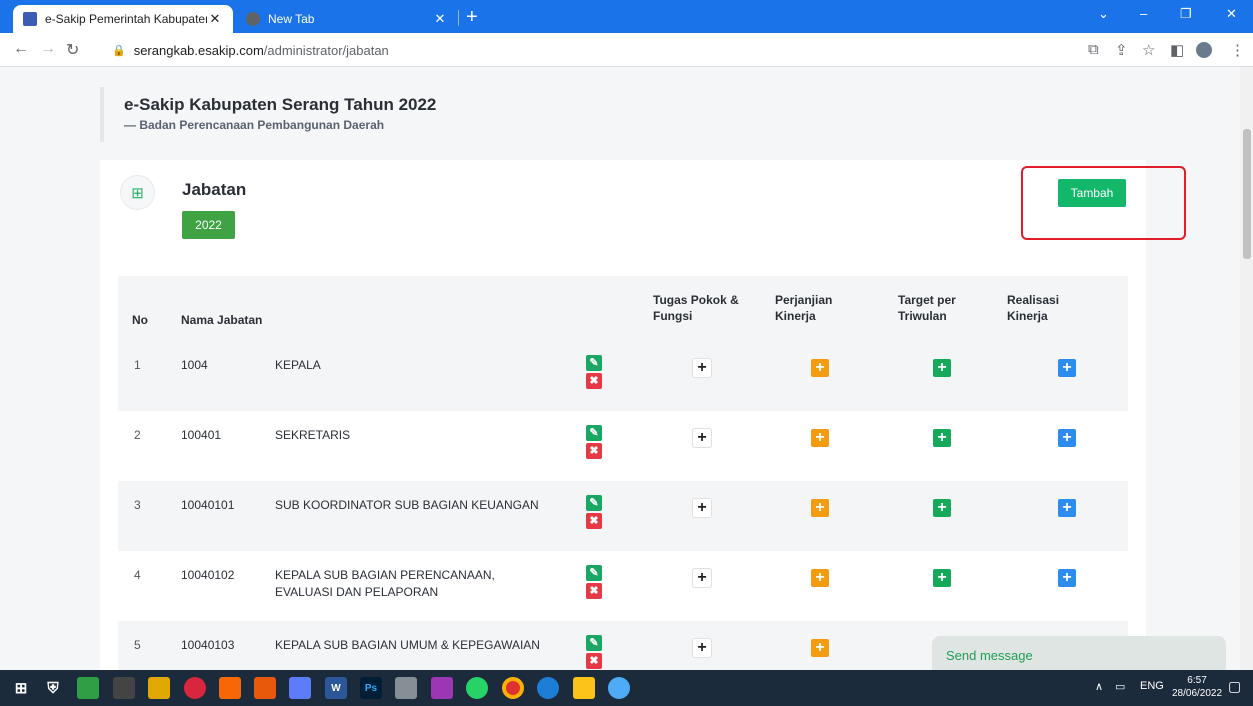 The height and width of the screenshot is (706, 1253). Describe the element at coordinates (300, 688) in the screenshot. I see `network-icon` at that location.